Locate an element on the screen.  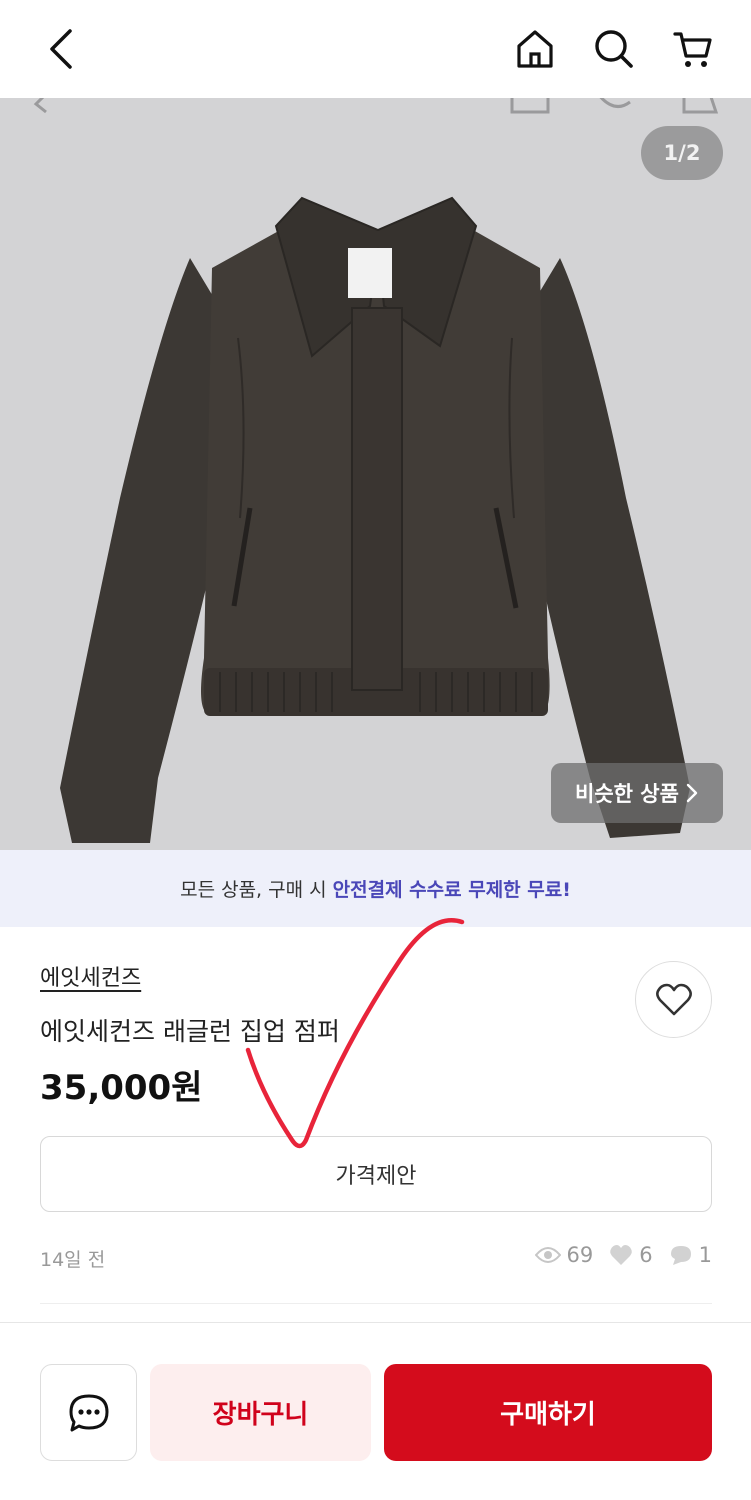
chat-button is located at coordinates (88, 1412).